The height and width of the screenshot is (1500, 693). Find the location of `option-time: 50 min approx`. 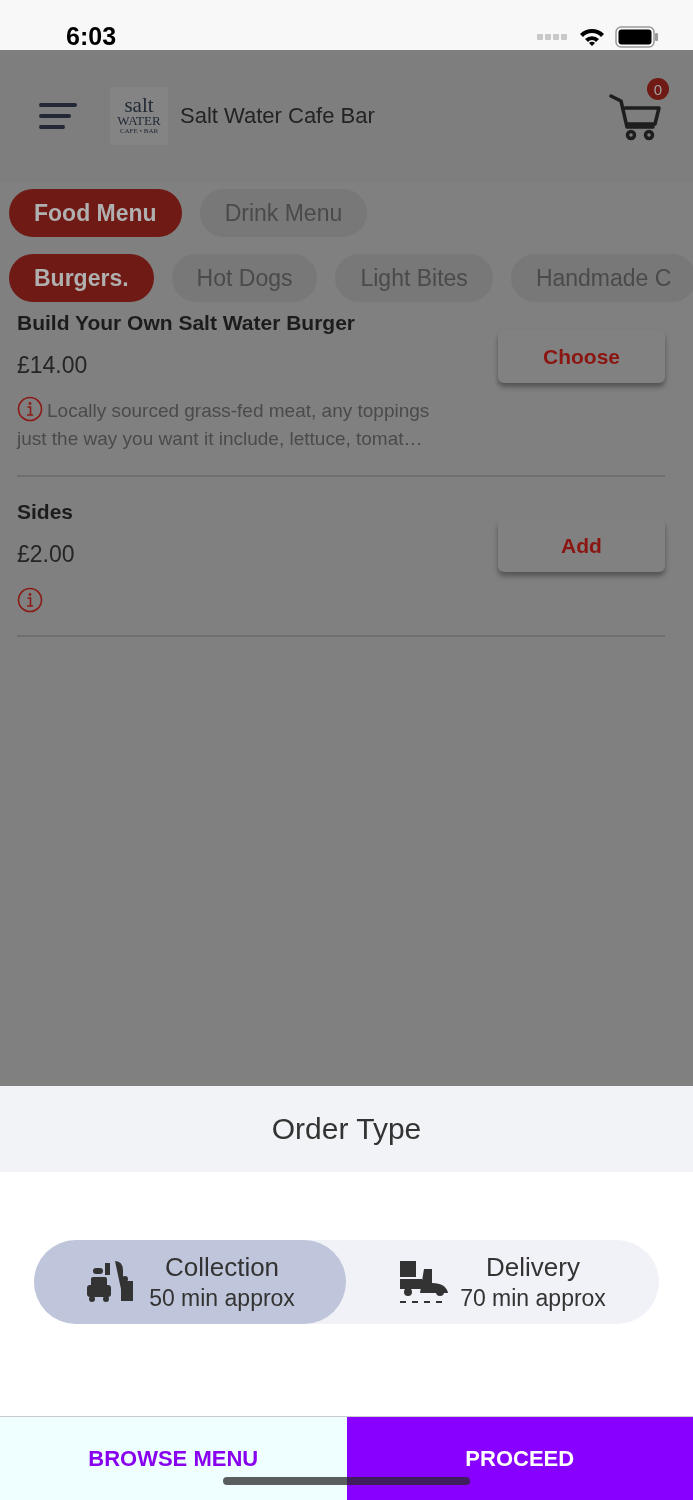

option-time: 50 min approx is located at coordinates (222, 1298).